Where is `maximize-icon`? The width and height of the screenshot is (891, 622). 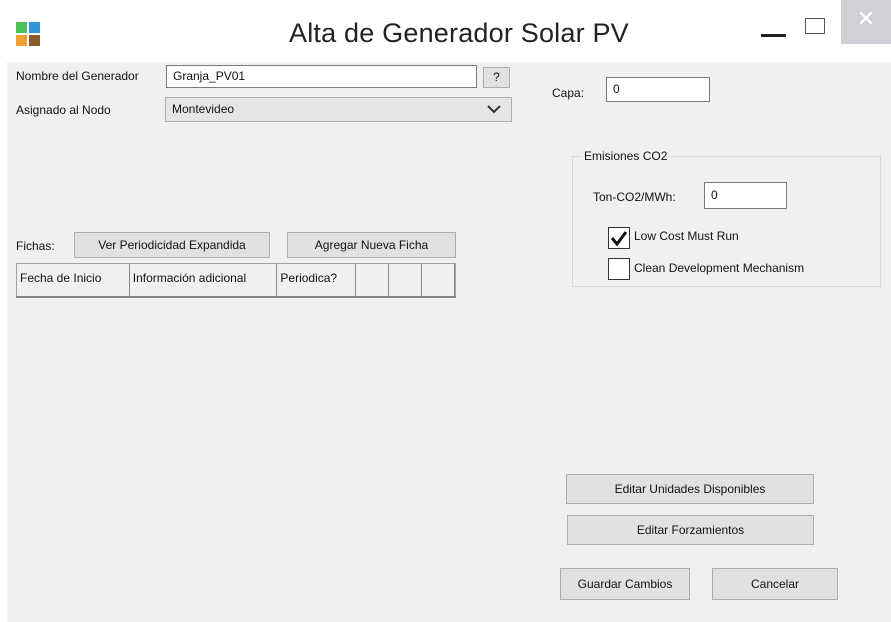
maximize-icon is located at coordinates (815, 26).